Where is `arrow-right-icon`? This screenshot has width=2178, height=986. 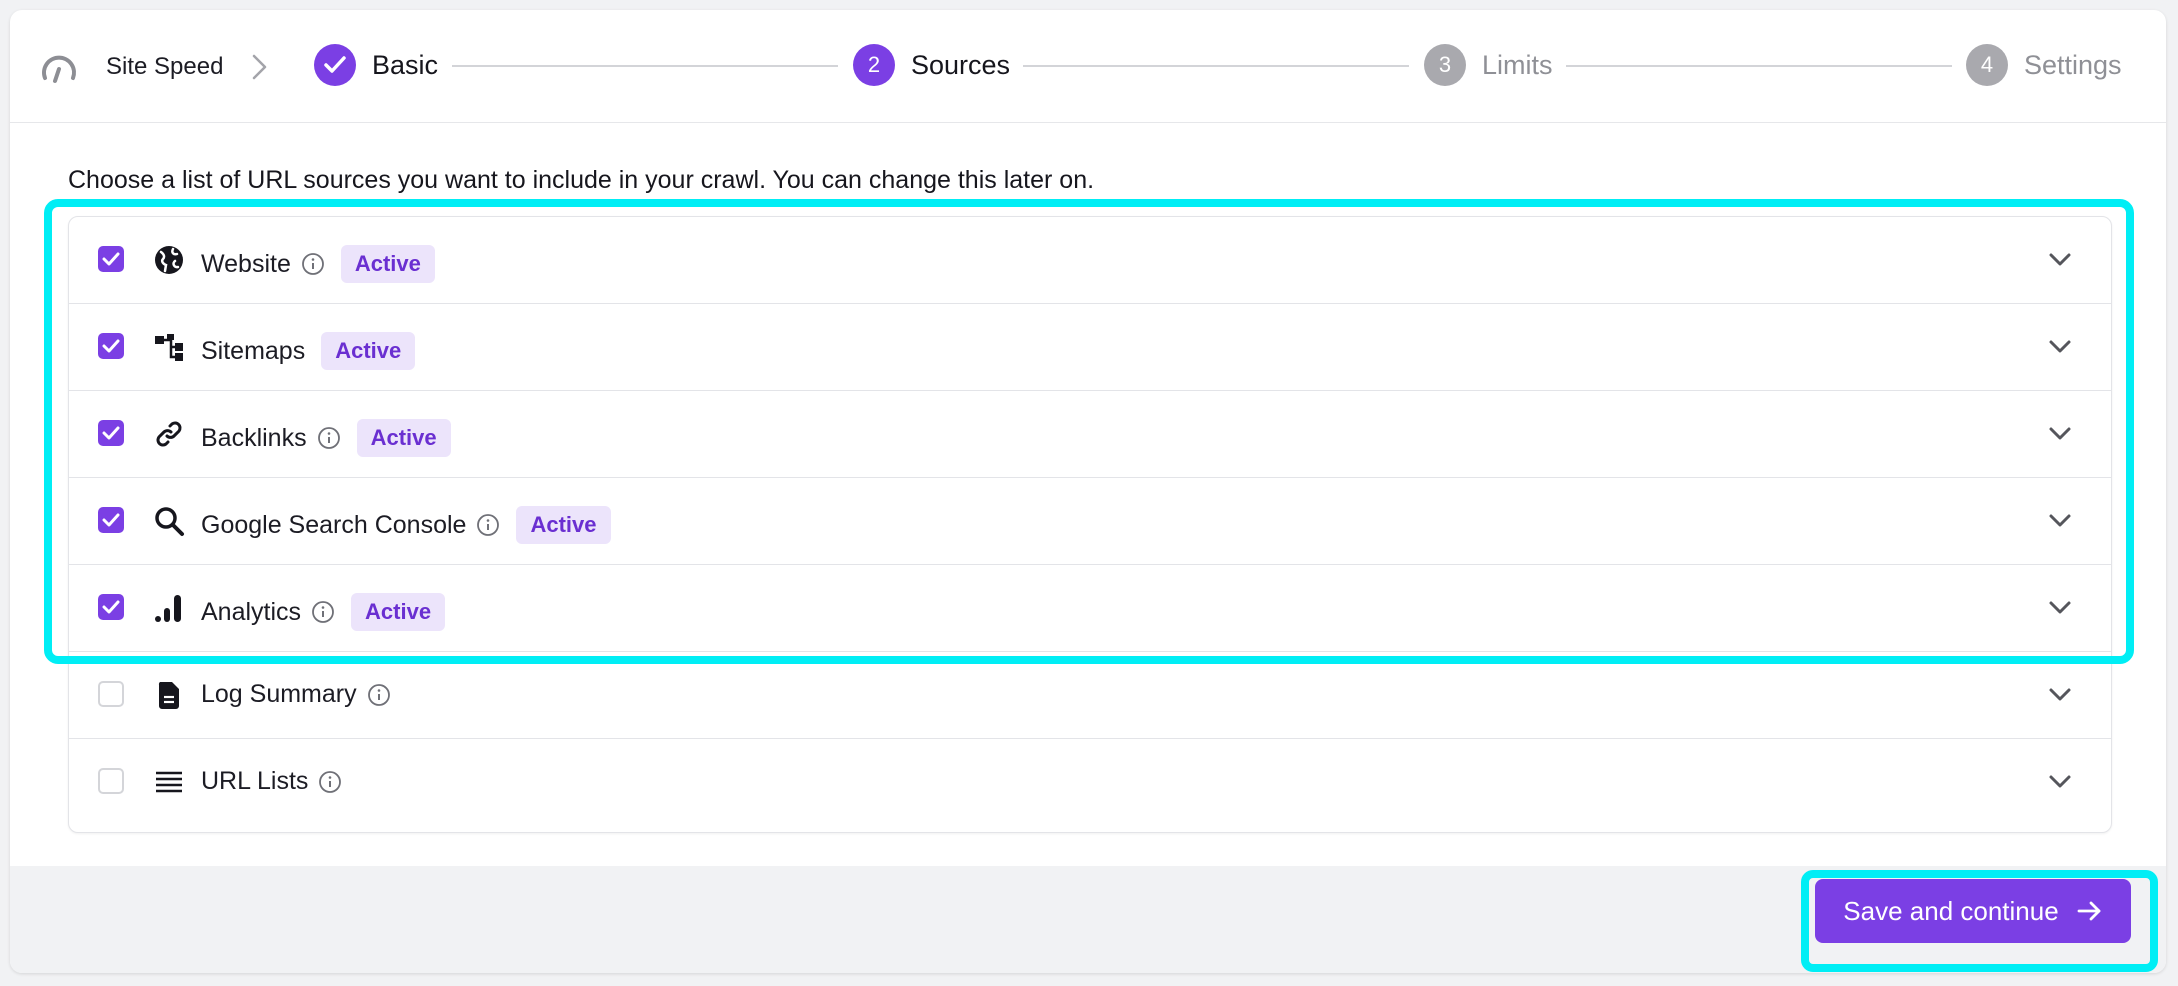
arrow-right-icon is located at coordinates (2089, 911).